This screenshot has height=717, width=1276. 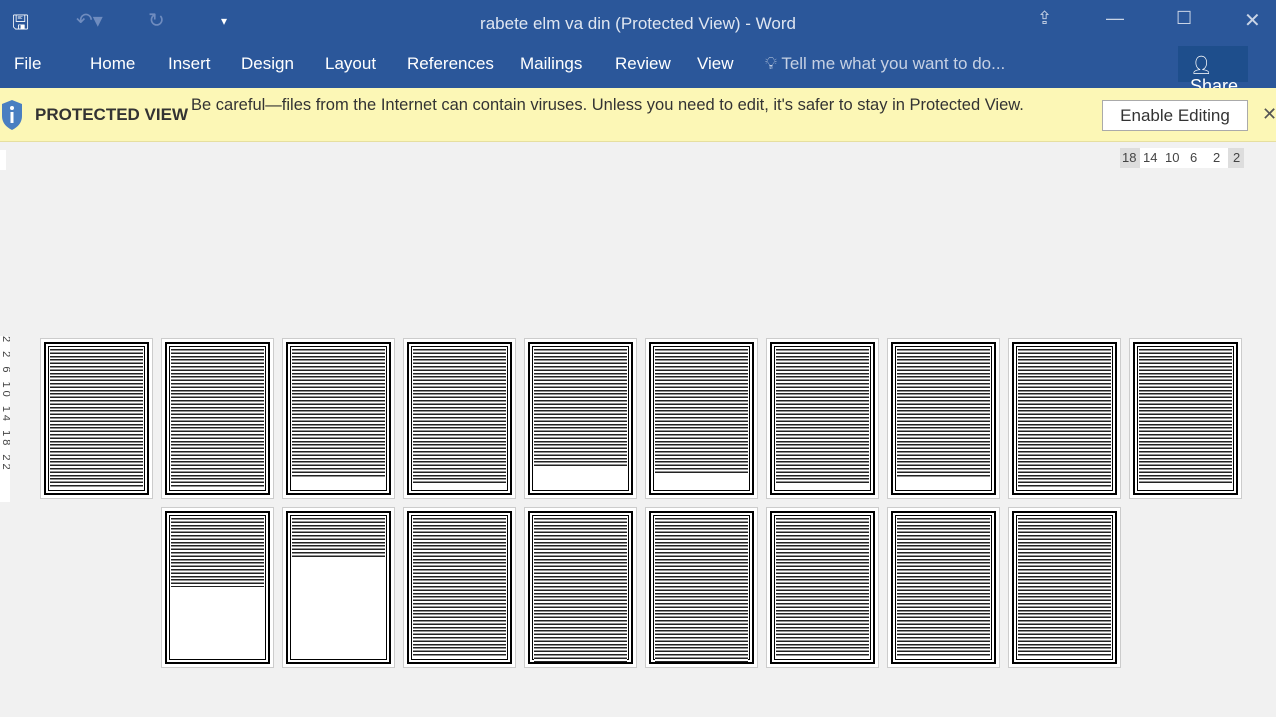 I want to click on share-button: 👤︎Share, so click(x=1213, y=71).